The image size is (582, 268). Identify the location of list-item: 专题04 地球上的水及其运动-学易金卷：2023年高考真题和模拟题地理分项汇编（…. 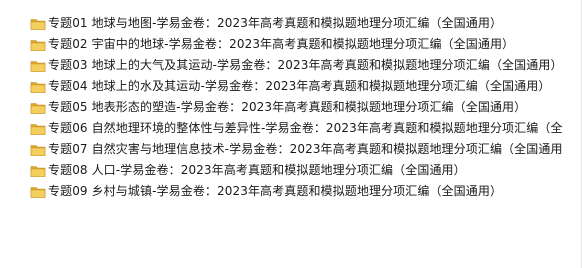
(306, 86).